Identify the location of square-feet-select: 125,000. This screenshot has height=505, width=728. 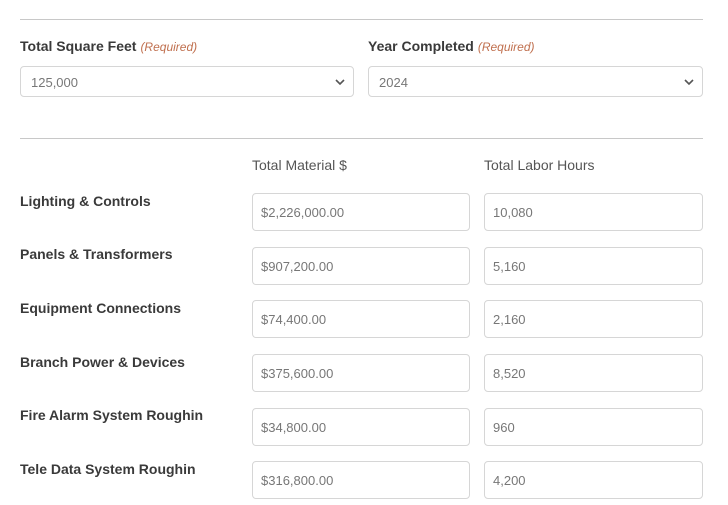
(187, 81).